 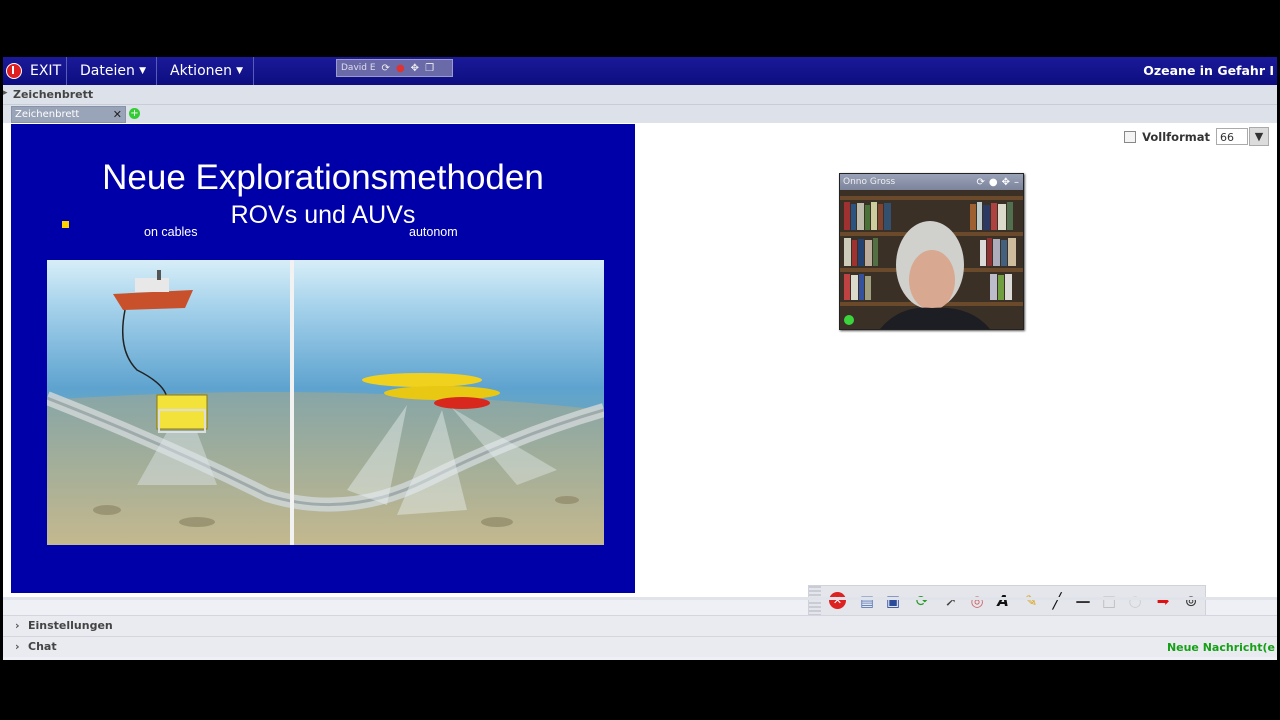 What do you see at coordinates (1135, 601) in the screenshot?
I see `ellipse-icon: ○` at bounding box center [1135, 601].